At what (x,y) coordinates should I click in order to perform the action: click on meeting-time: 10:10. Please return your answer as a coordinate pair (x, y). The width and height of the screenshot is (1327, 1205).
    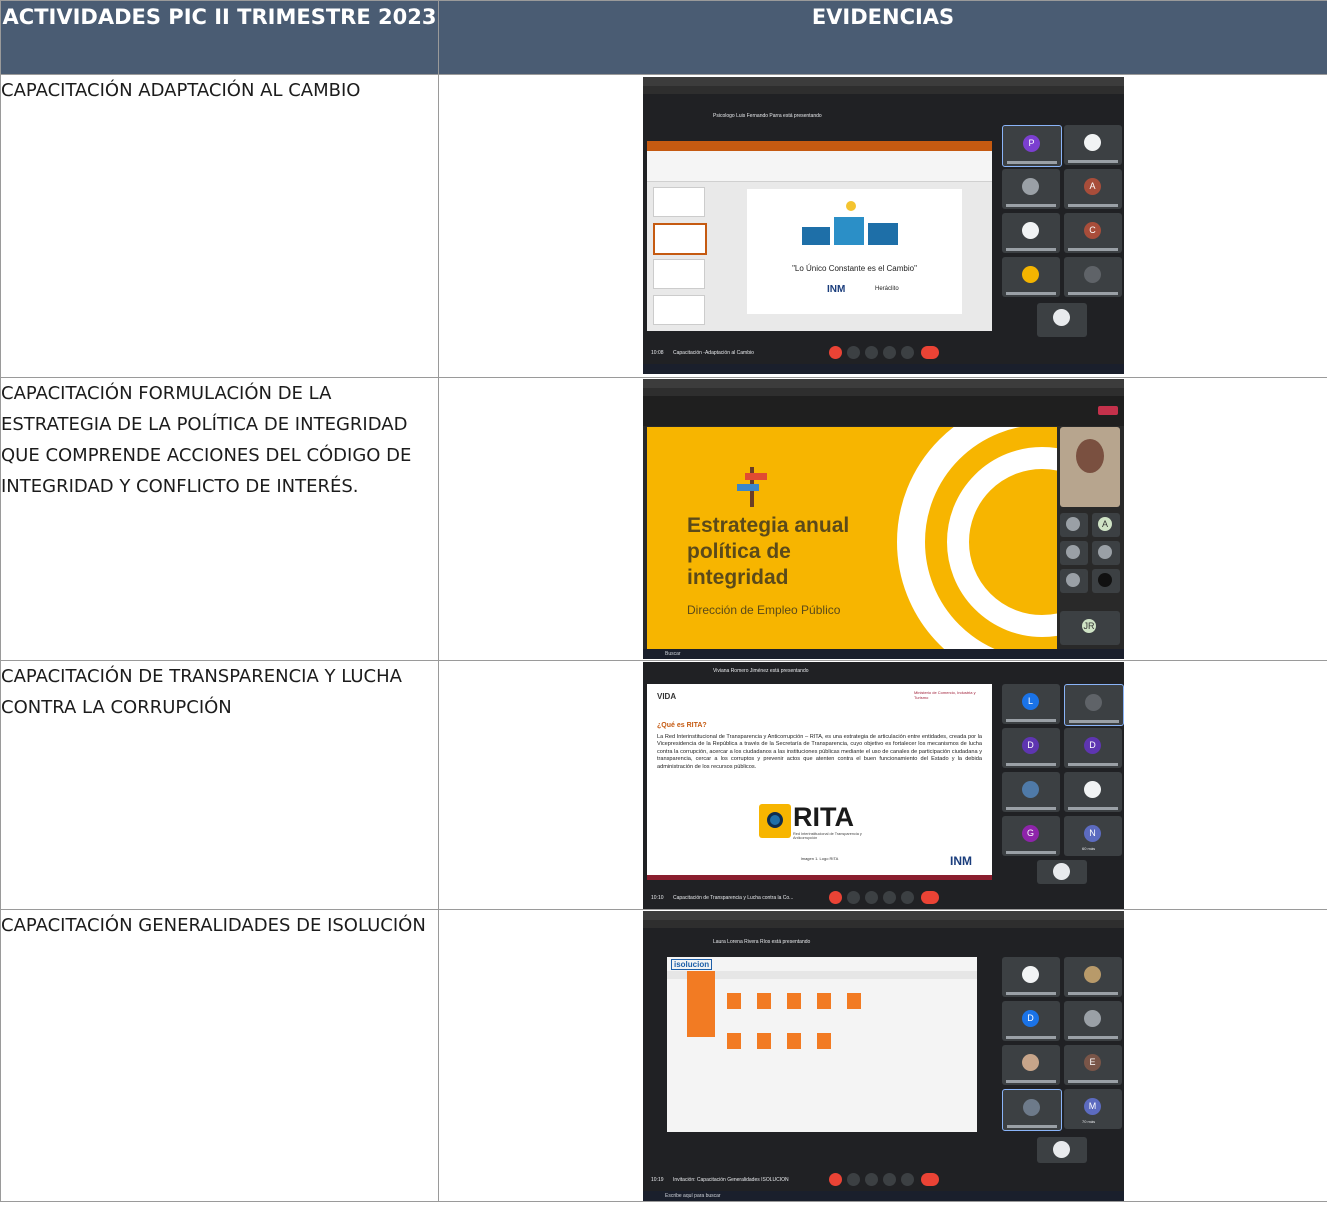
    Looking at the image, I should click on (657, 898).